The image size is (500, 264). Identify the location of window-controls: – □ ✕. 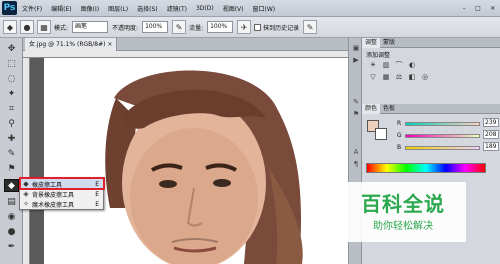
(479, 8).